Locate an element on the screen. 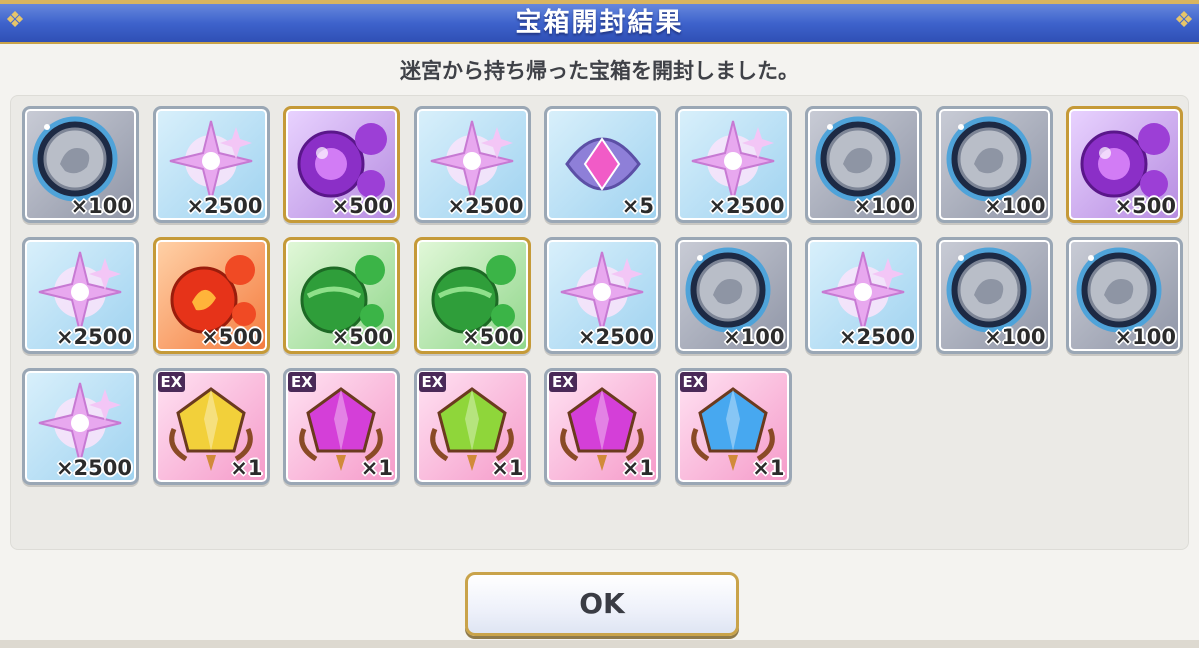 This screenshot has width=1199, height=648. dialog-title: 宝箱開封結果 is located at coordinates (599, 23).